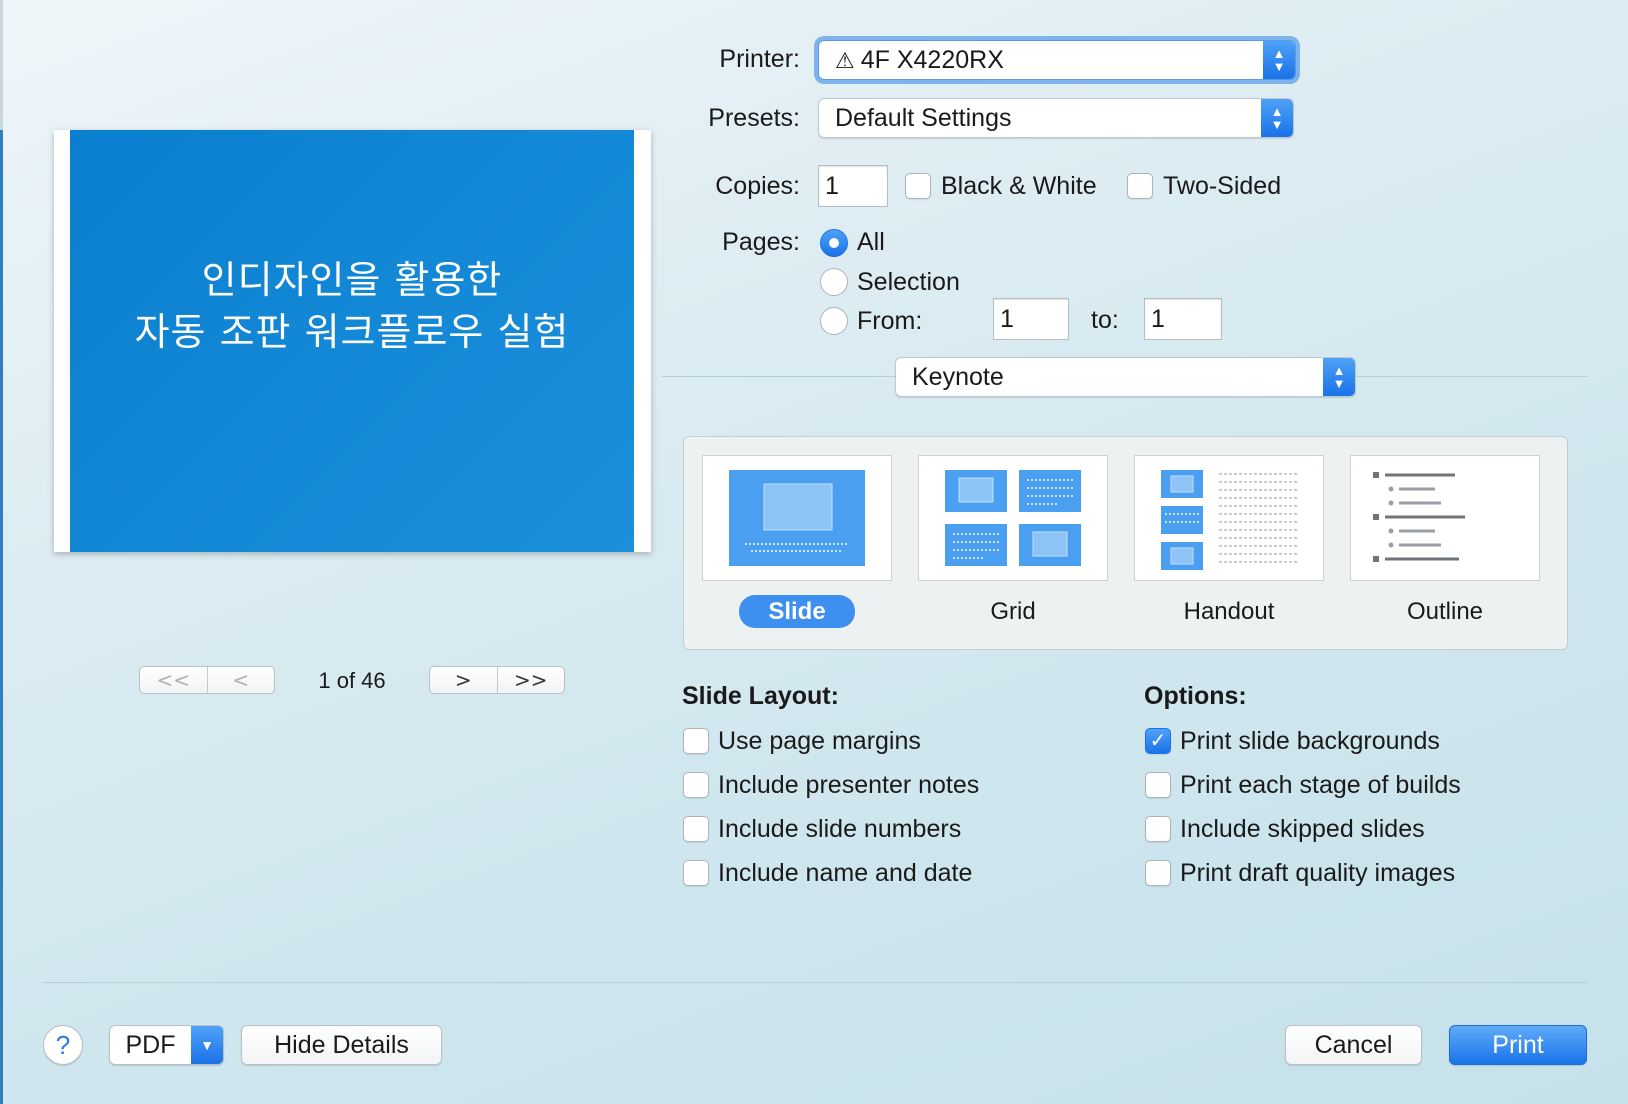  What do you see at coordinates (908, 282) in the screenshot?
I see `pages-selection-label: Selection` at bounding box center [908, 282].